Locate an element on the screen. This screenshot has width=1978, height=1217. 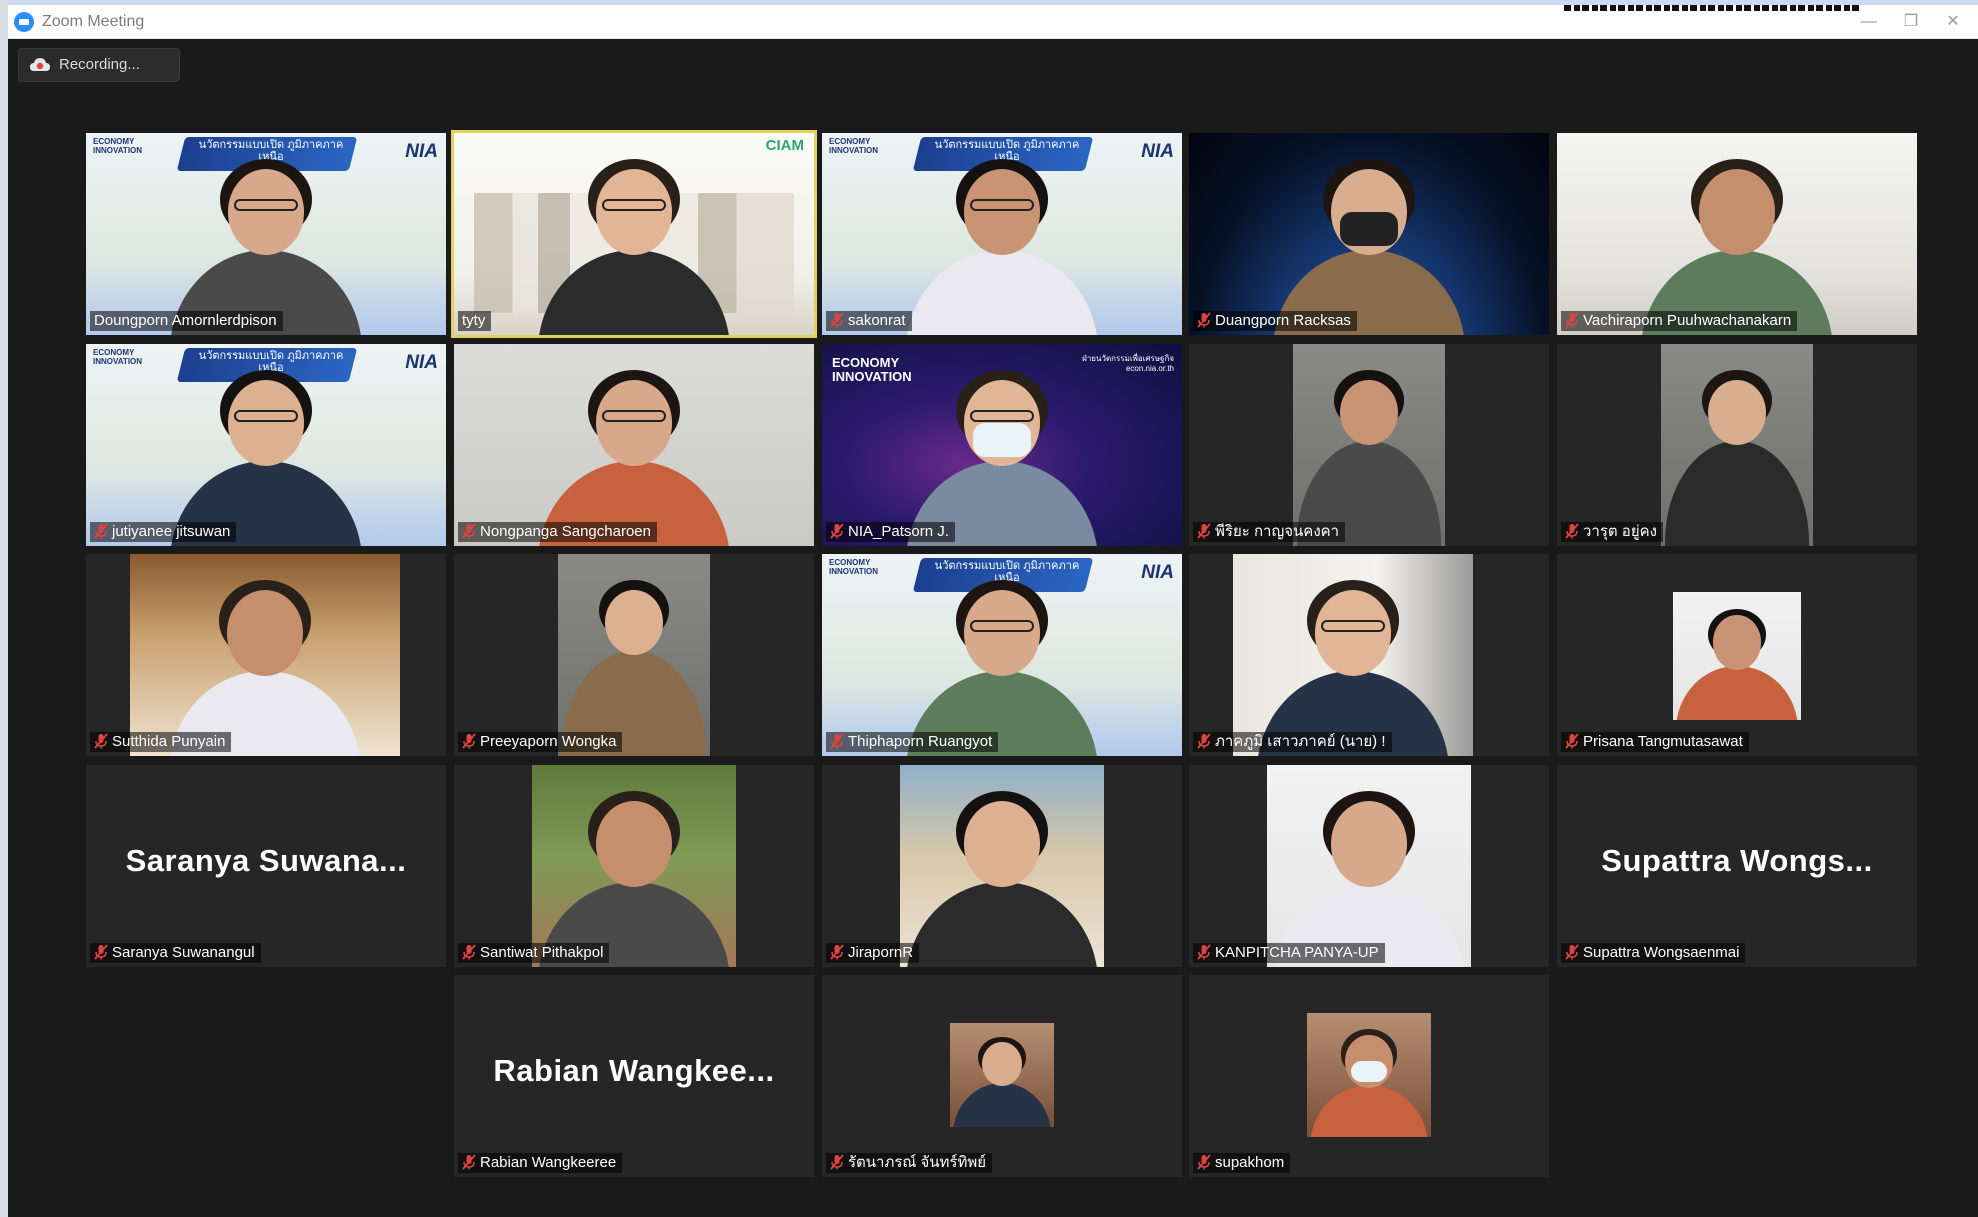
participant-tile: Saranya Suwana... Saranya Suwanangul is located at coordinates (266, 866).